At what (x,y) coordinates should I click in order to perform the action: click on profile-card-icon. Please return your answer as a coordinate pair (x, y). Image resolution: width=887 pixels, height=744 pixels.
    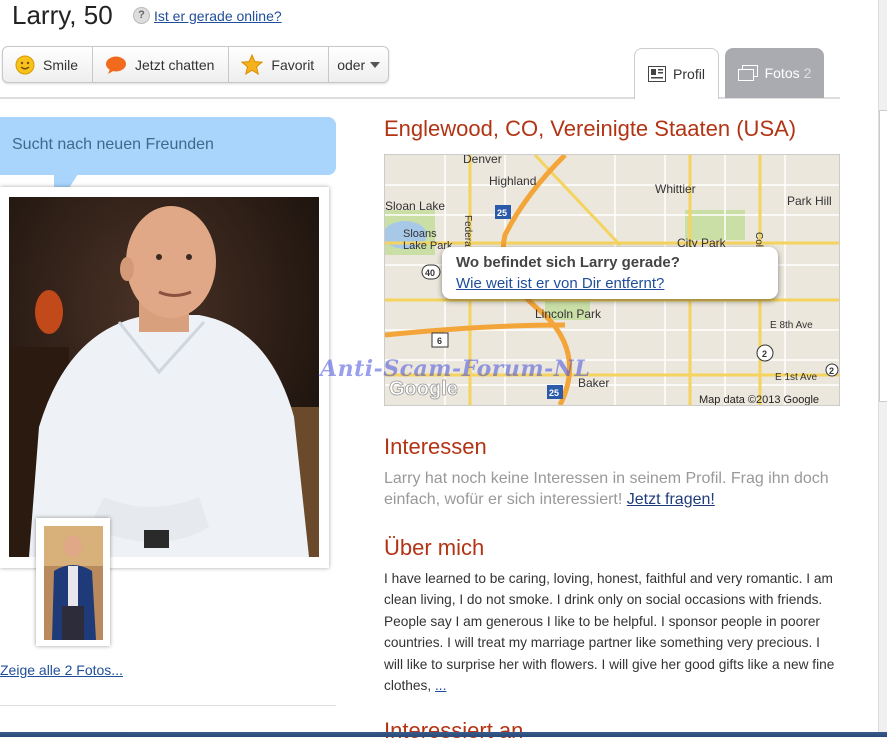
    Looking at the image, I should click on (657, 74).